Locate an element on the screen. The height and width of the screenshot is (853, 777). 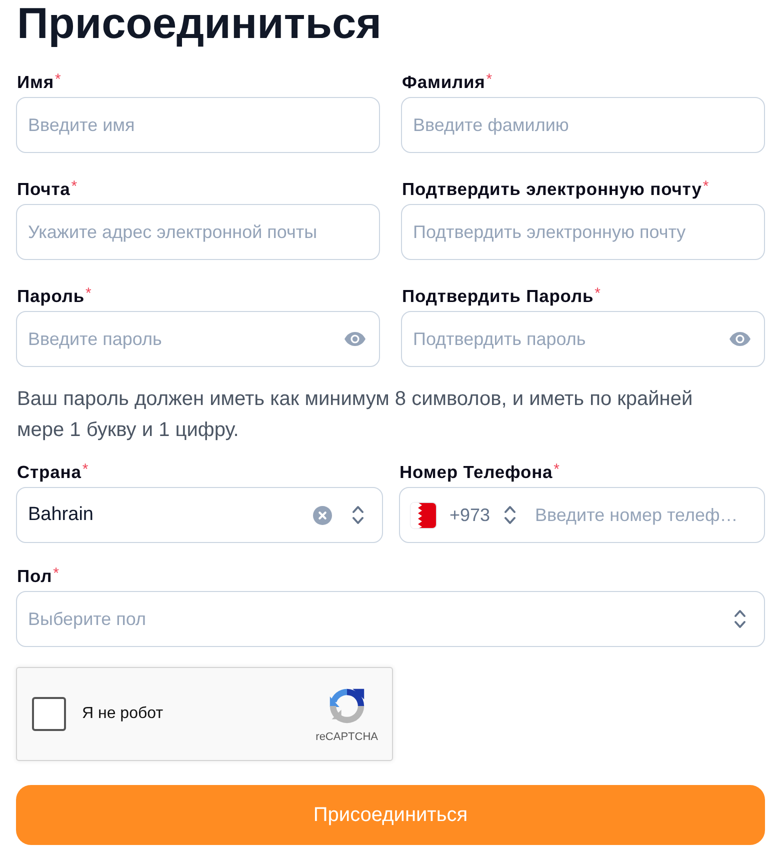
country-code: +973 is located at coordinates (470, 515).